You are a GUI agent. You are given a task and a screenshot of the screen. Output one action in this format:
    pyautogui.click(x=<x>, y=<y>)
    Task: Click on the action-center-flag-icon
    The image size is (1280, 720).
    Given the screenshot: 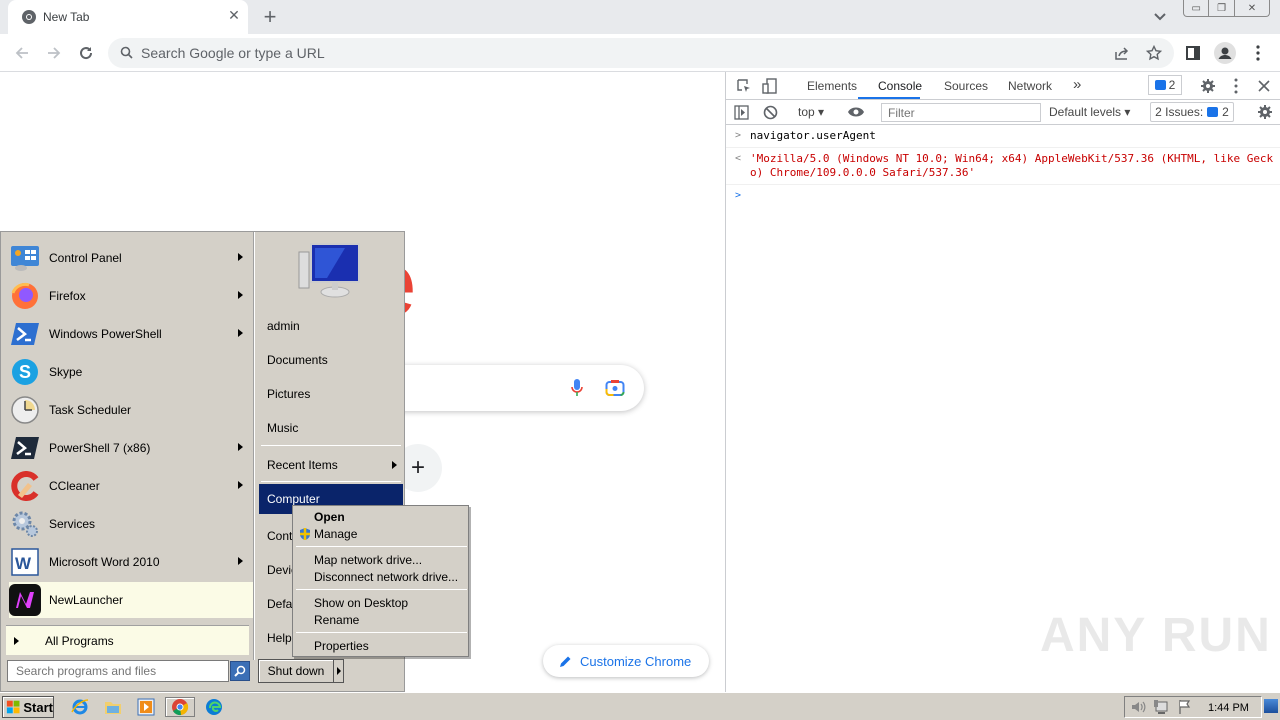 What is the action you would take?
    pyautogui.click(x=1185, y=707)
    